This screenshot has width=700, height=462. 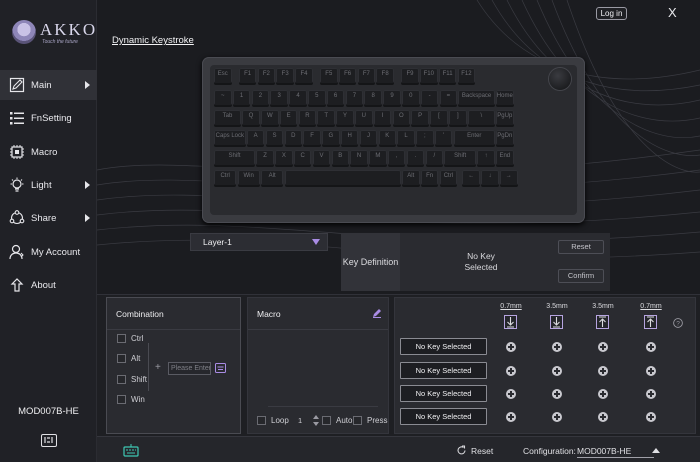 I want to click on help-icon: ?, so click(x=678, y=323).